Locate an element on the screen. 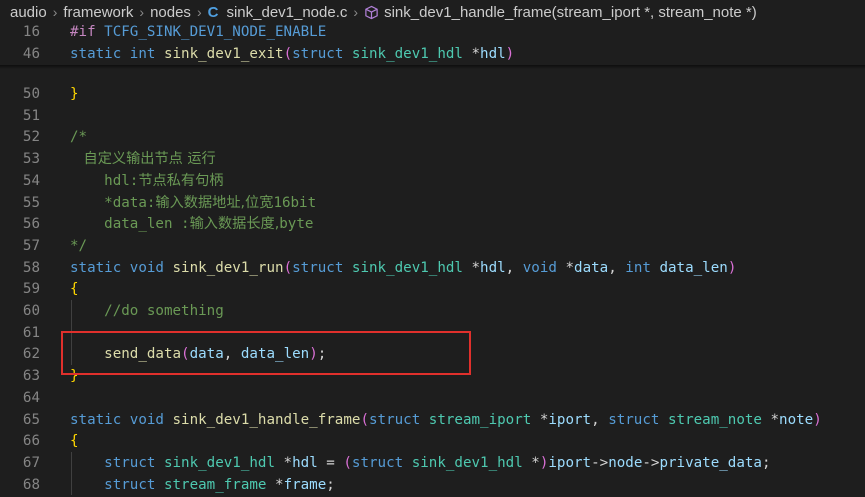  indent-guide is located at coordinates (71, 333).